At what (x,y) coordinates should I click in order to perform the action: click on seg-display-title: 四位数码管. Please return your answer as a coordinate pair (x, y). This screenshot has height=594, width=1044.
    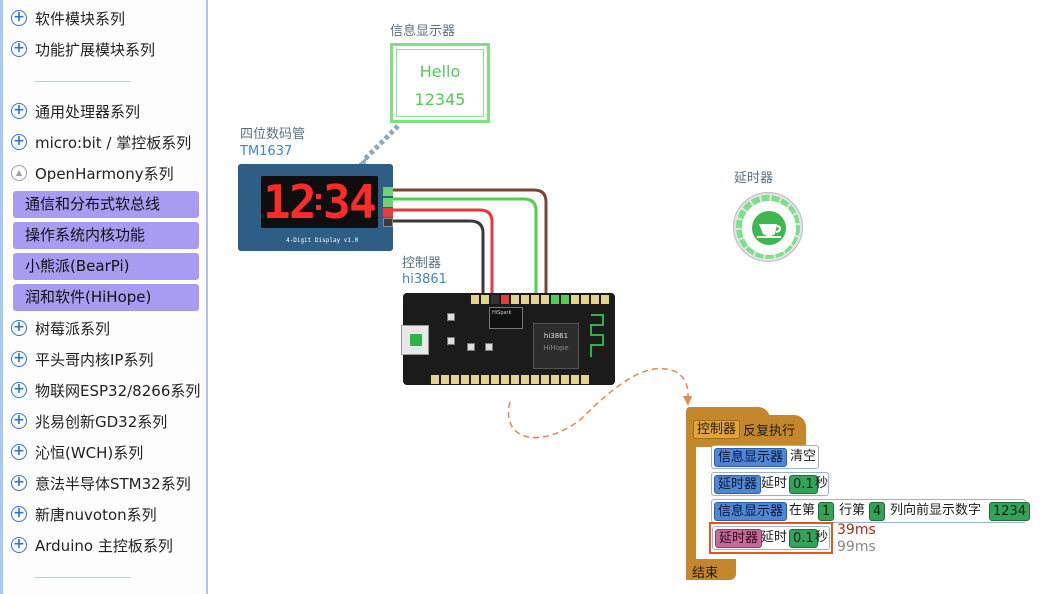
    Looking at the image, I should click on (273, 134).